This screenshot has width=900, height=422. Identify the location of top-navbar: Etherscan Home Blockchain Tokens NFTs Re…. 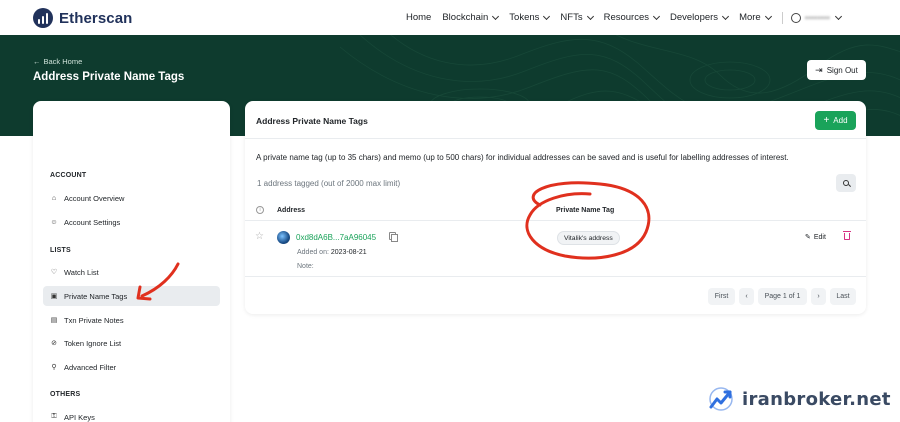
(450, 17).